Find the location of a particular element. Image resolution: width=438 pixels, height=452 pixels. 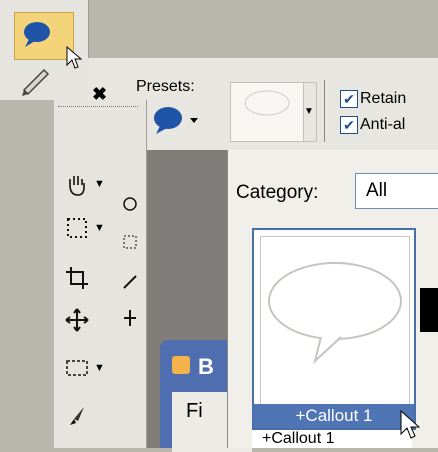

callout-preset-icon is located at coordinates (176, 120).